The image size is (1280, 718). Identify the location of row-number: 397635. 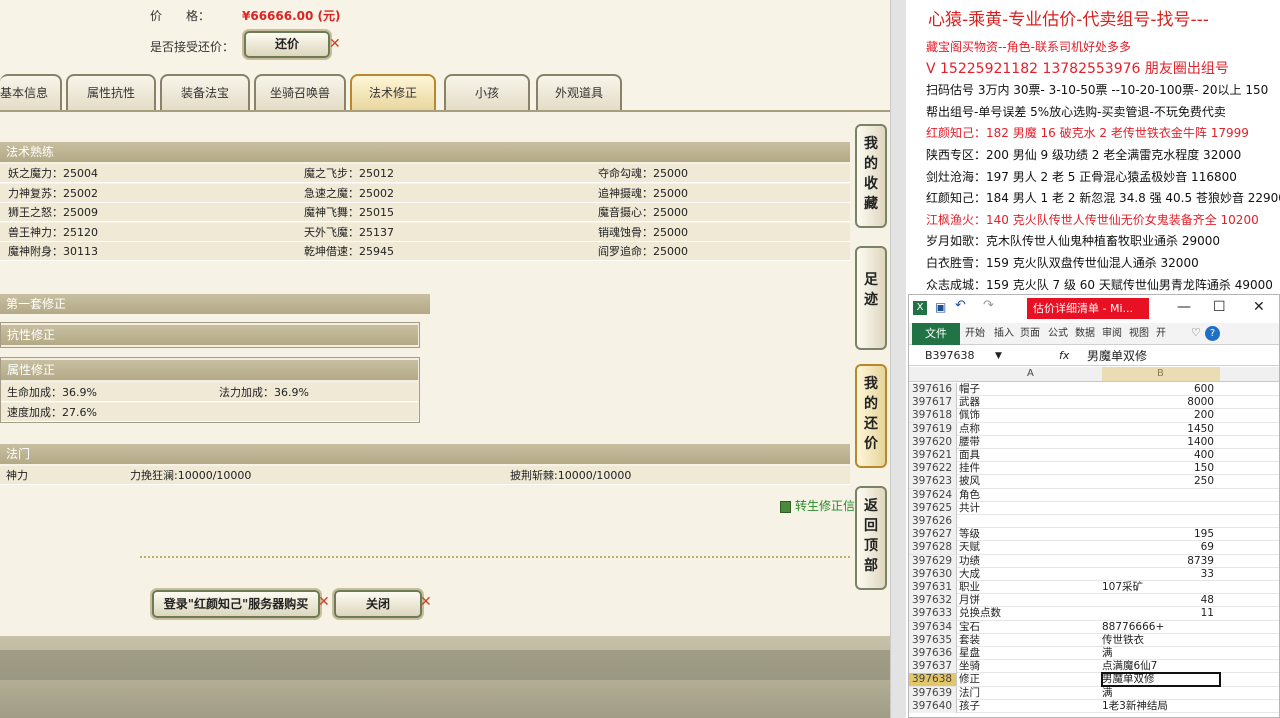
(933, 640).